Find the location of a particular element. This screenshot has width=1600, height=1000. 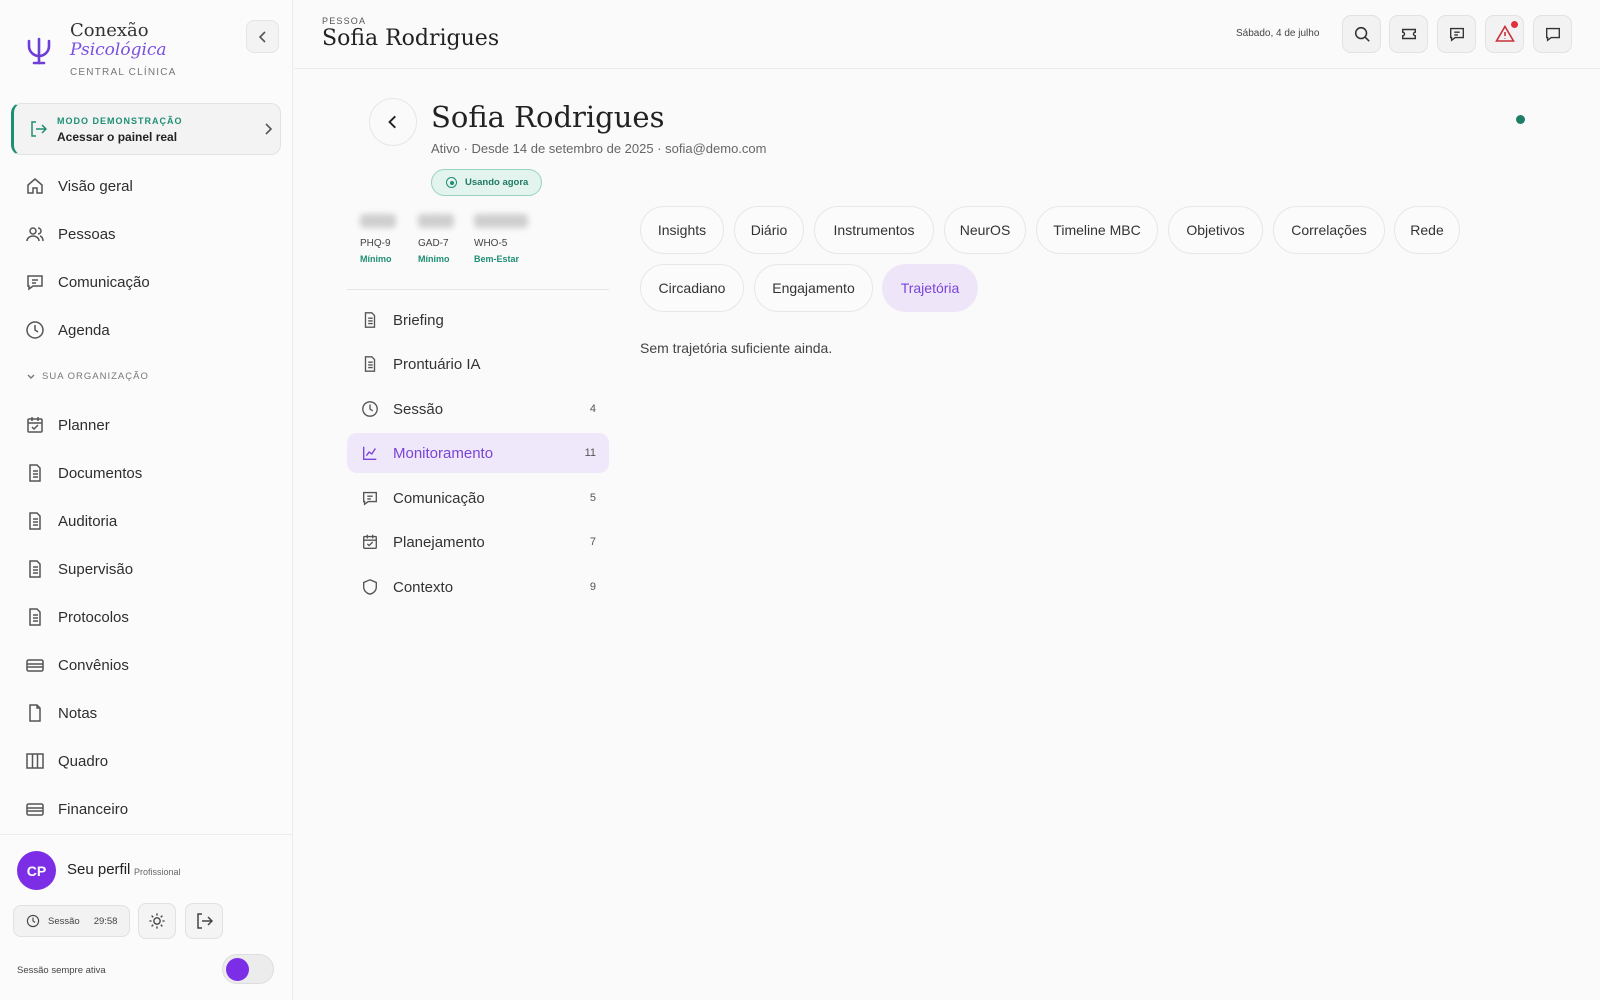

message-square-icon is located at coordinates (1553, 34).